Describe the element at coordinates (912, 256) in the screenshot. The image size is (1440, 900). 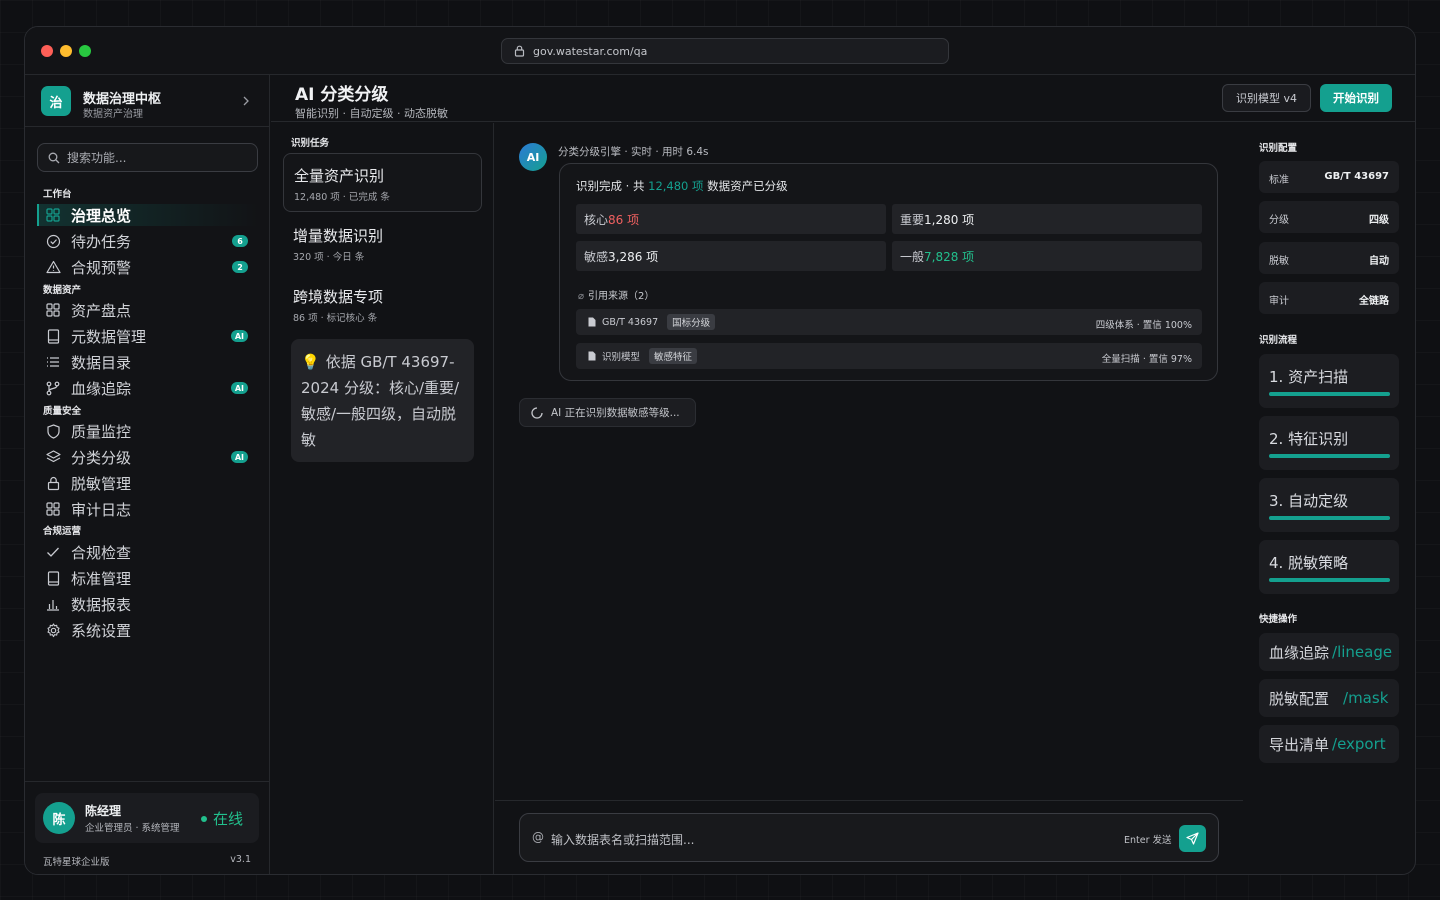
I see `stat-label: 一般` at that location.